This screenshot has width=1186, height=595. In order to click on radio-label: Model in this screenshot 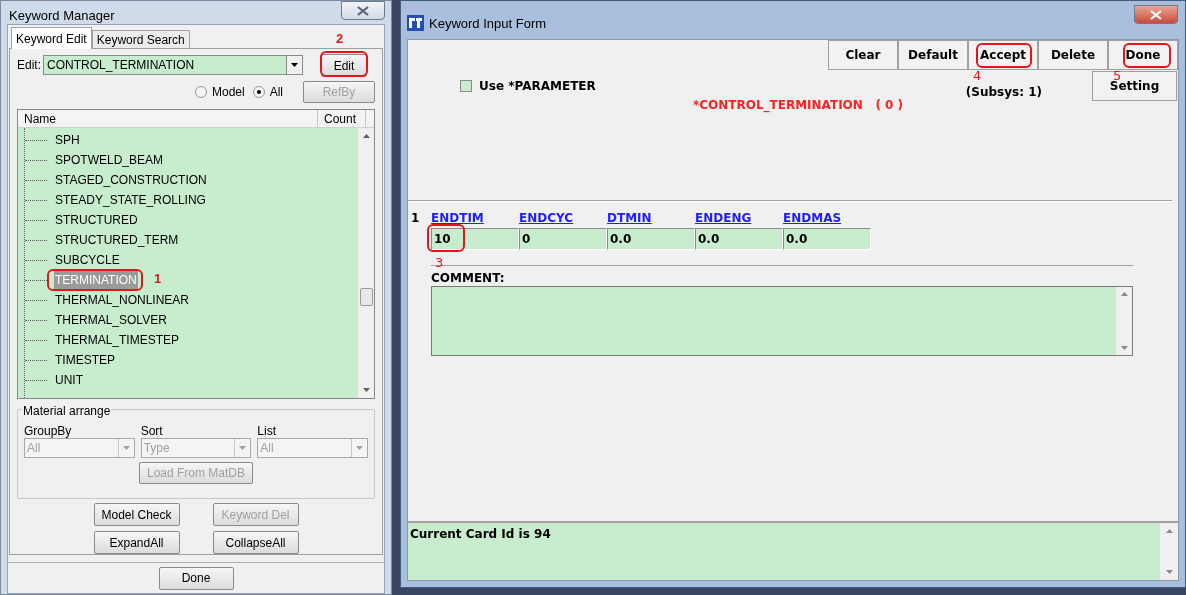, I will do `click(228, 92)`.